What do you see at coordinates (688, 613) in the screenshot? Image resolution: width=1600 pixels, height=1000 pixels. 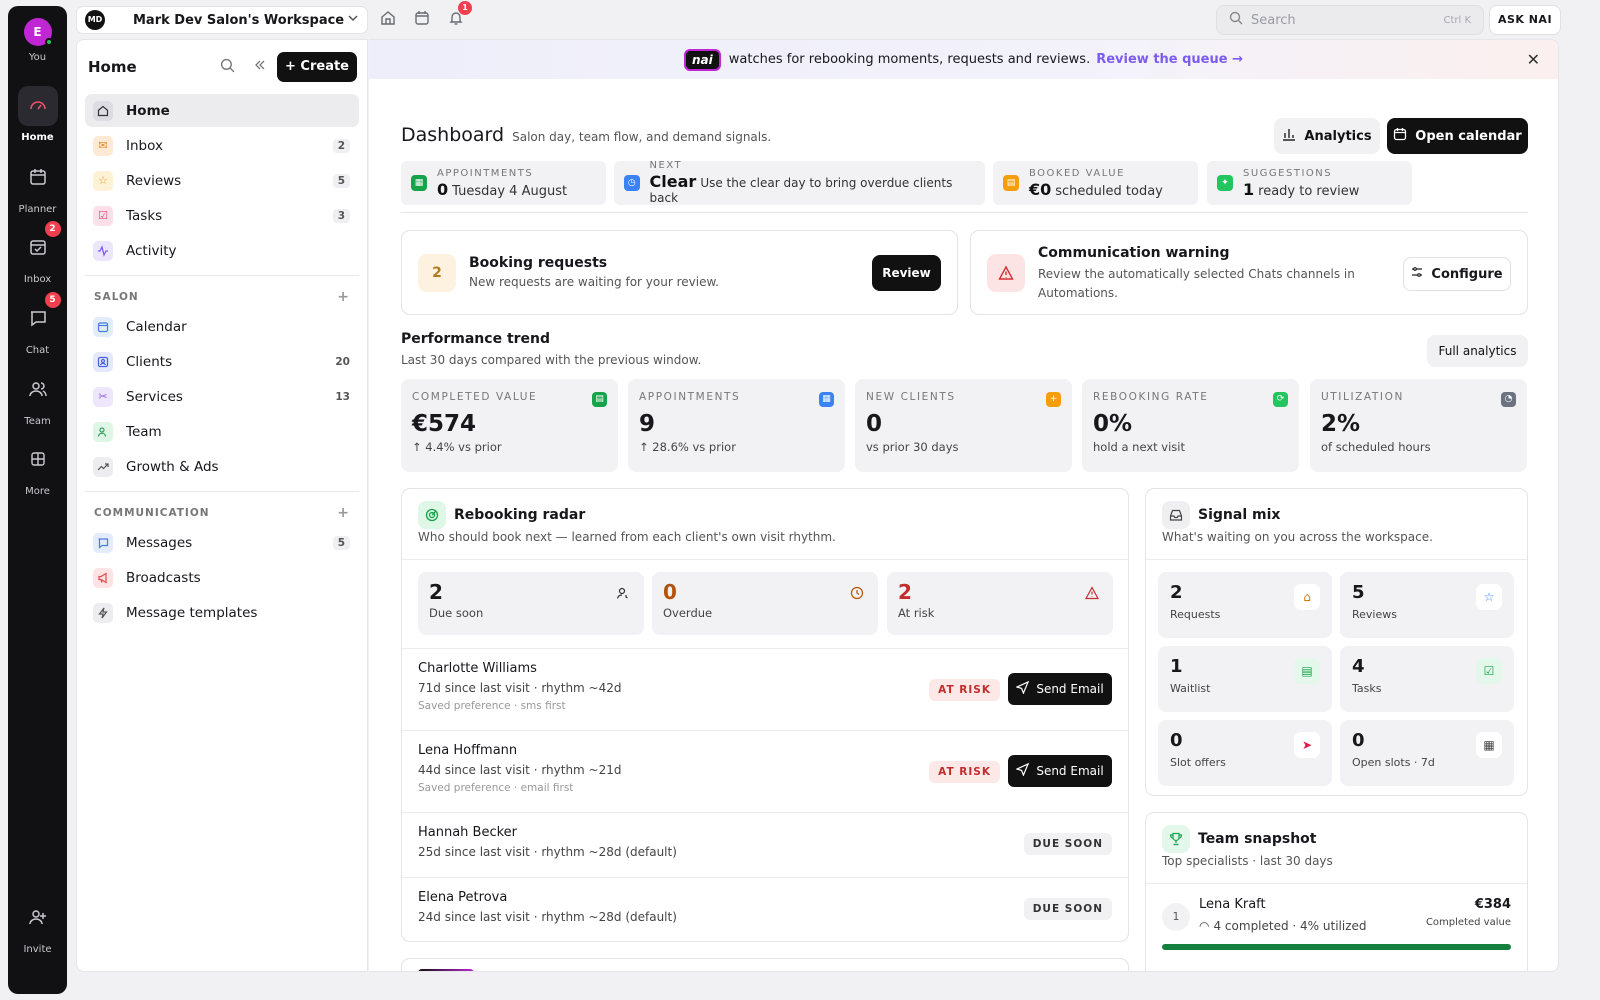 I see `metric-label: Overdue` at bounding box center [688, 613].